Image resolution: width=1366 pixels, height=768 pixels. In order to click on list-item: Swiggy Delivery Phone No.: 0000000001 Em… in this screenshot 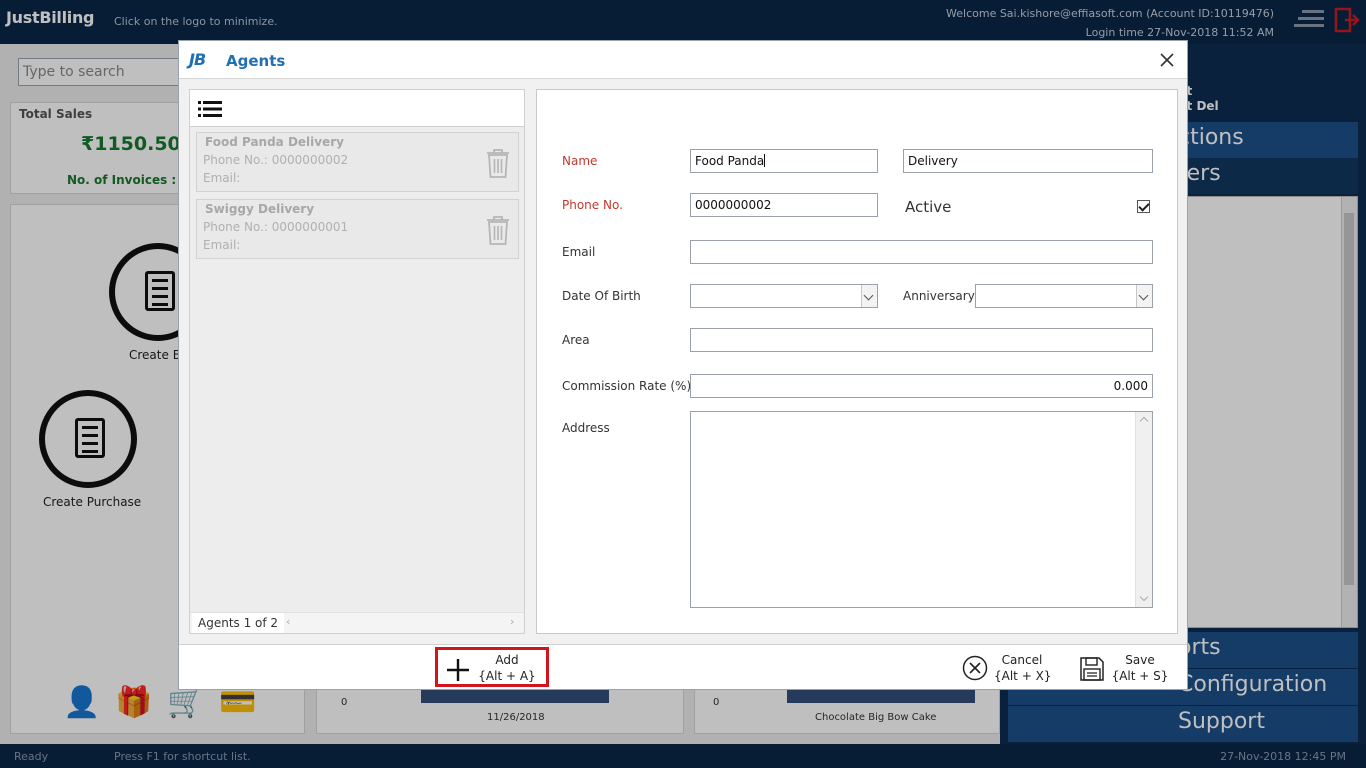, I will do `click(357, 229)`.